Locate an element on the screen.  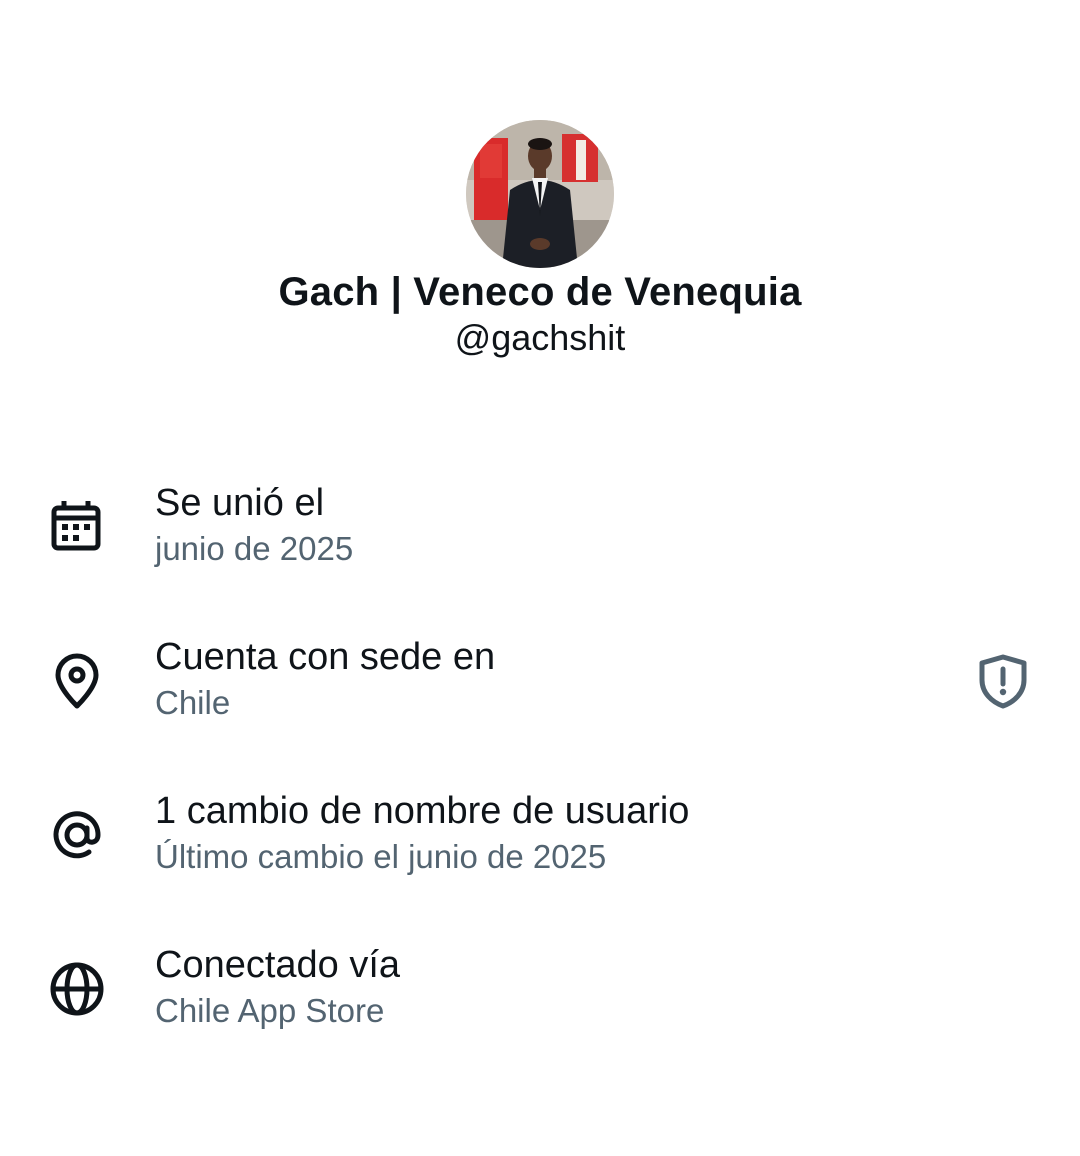
calendar-icon is located at coordinates (77, 527).